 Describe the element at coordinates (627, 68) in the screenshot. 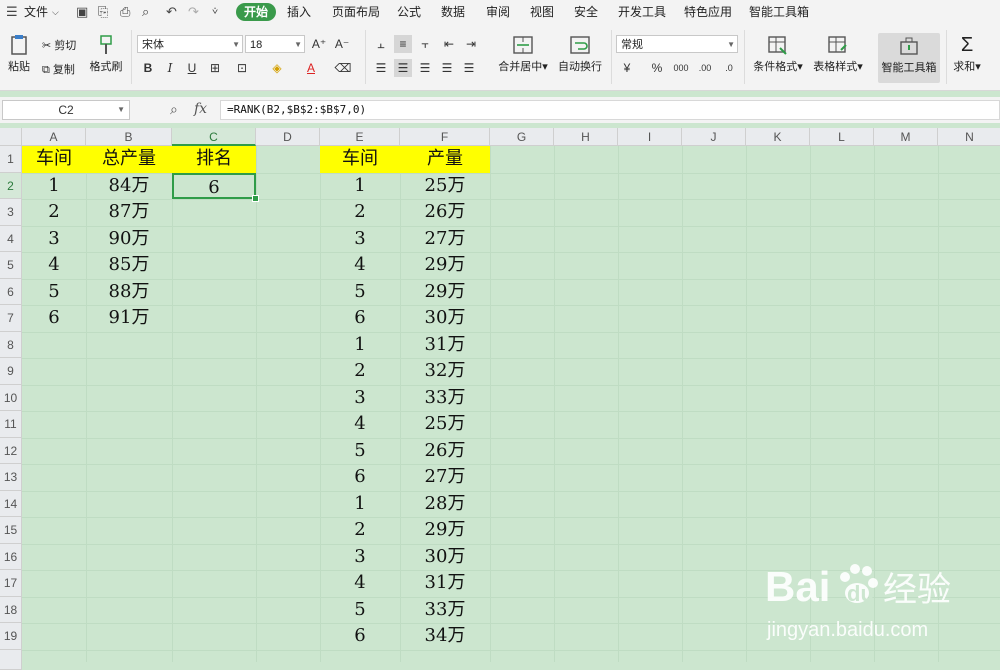

I see `currency-icon: ¥` at that location.